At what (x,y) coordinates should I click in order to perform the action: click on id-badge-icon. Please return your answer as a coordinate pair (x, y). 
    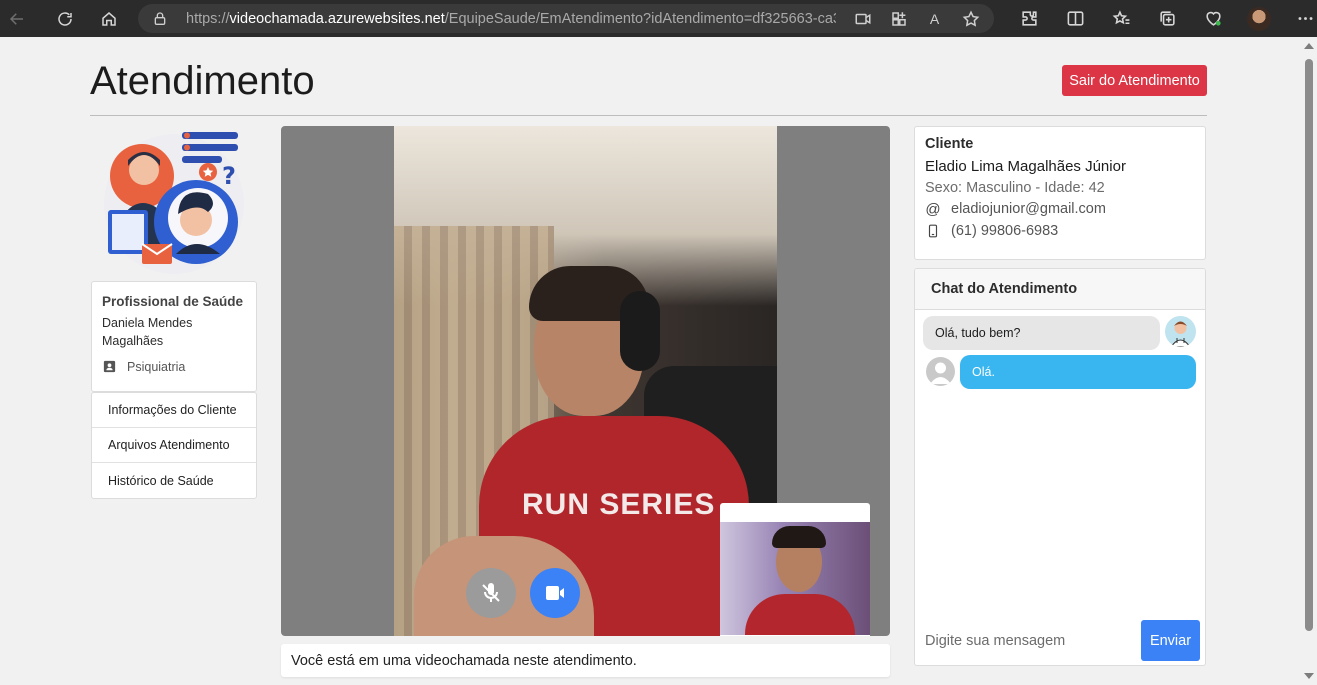
    Looking at the image, I should click on (109, 366).